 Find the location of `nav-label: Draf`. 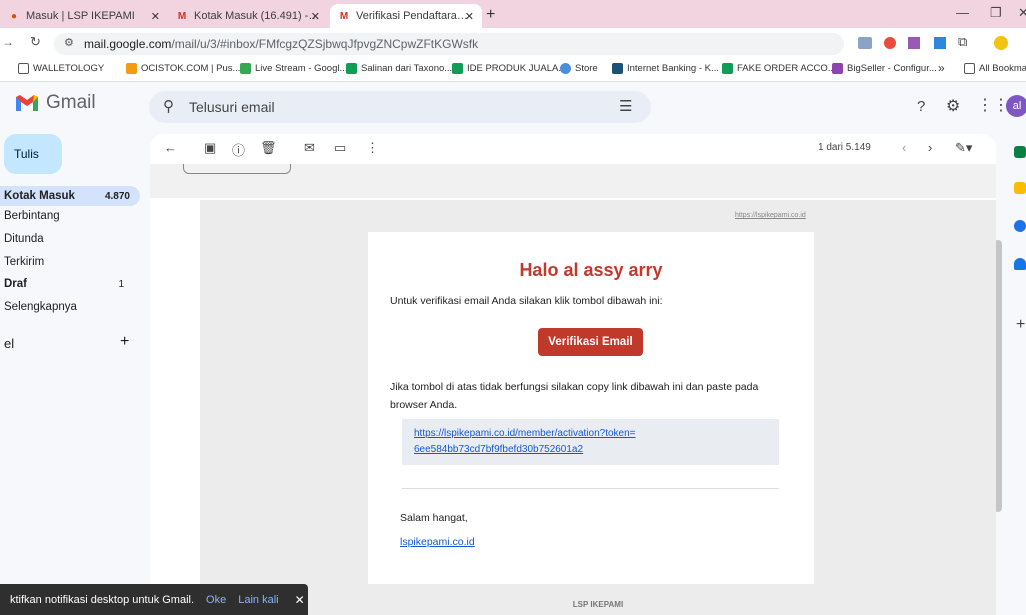

nav-label: Draf is located at coordinates (16, 284).